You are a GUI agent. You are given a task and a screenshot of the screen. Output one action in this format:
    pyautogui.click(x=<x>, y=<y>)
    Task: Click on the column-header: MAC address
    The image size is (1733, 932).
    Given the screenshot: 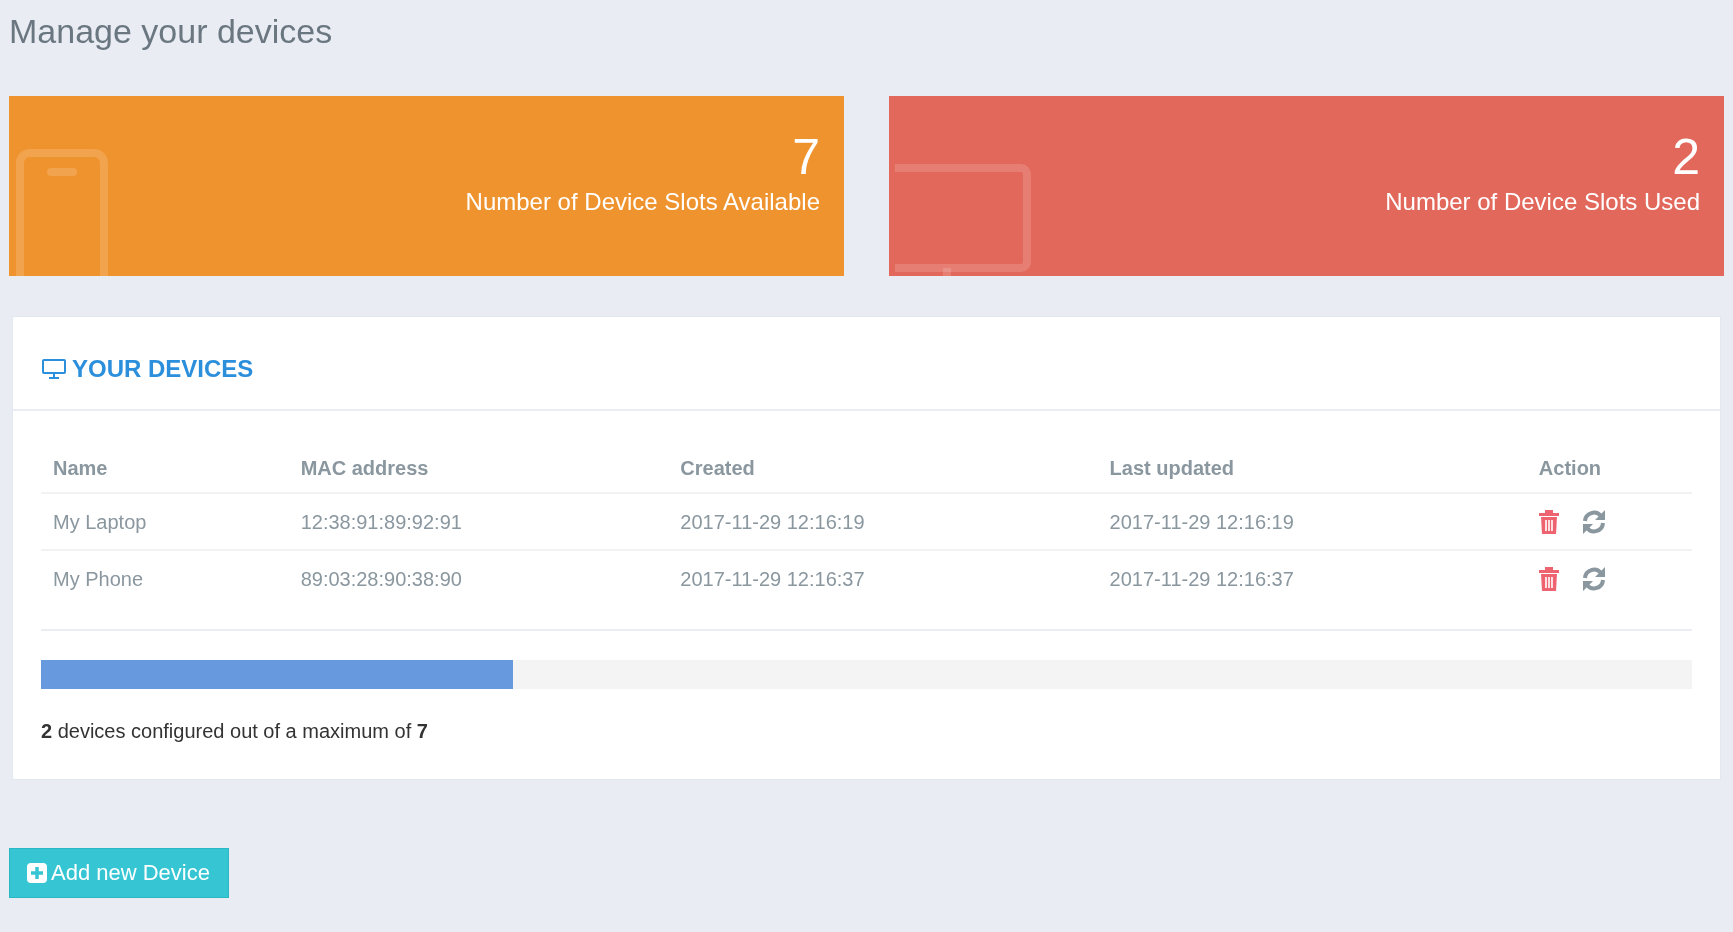 What is the action you would take?
    pyautogui.click(x=478, y=470)
    